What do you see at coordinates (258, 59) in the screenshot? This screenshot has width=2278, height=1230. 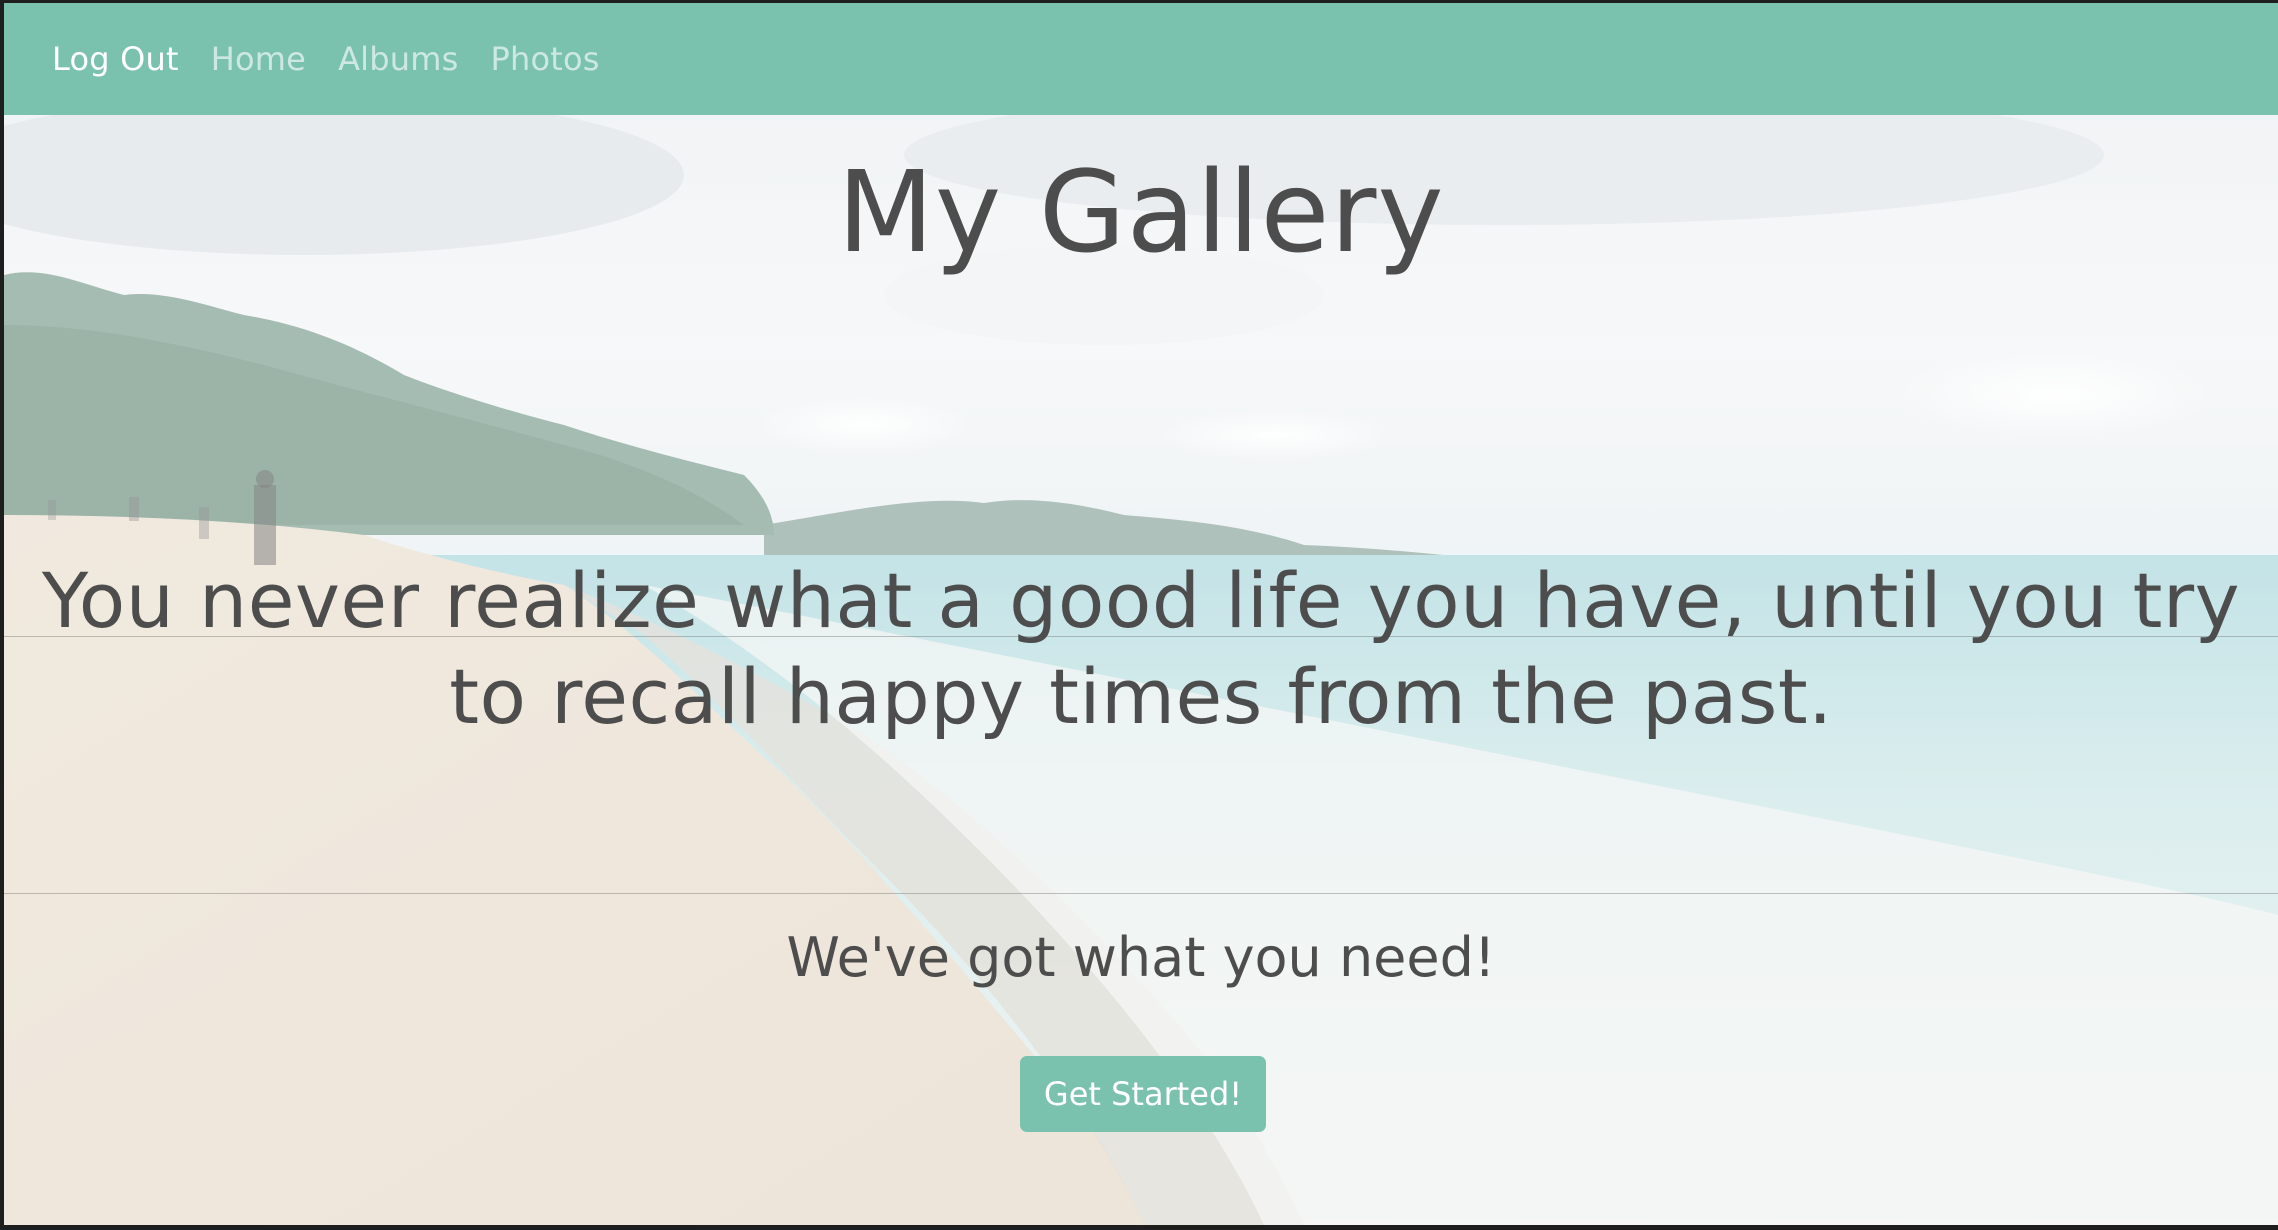 I see `nav-home-link: Home` at bounding box center [258, 59].